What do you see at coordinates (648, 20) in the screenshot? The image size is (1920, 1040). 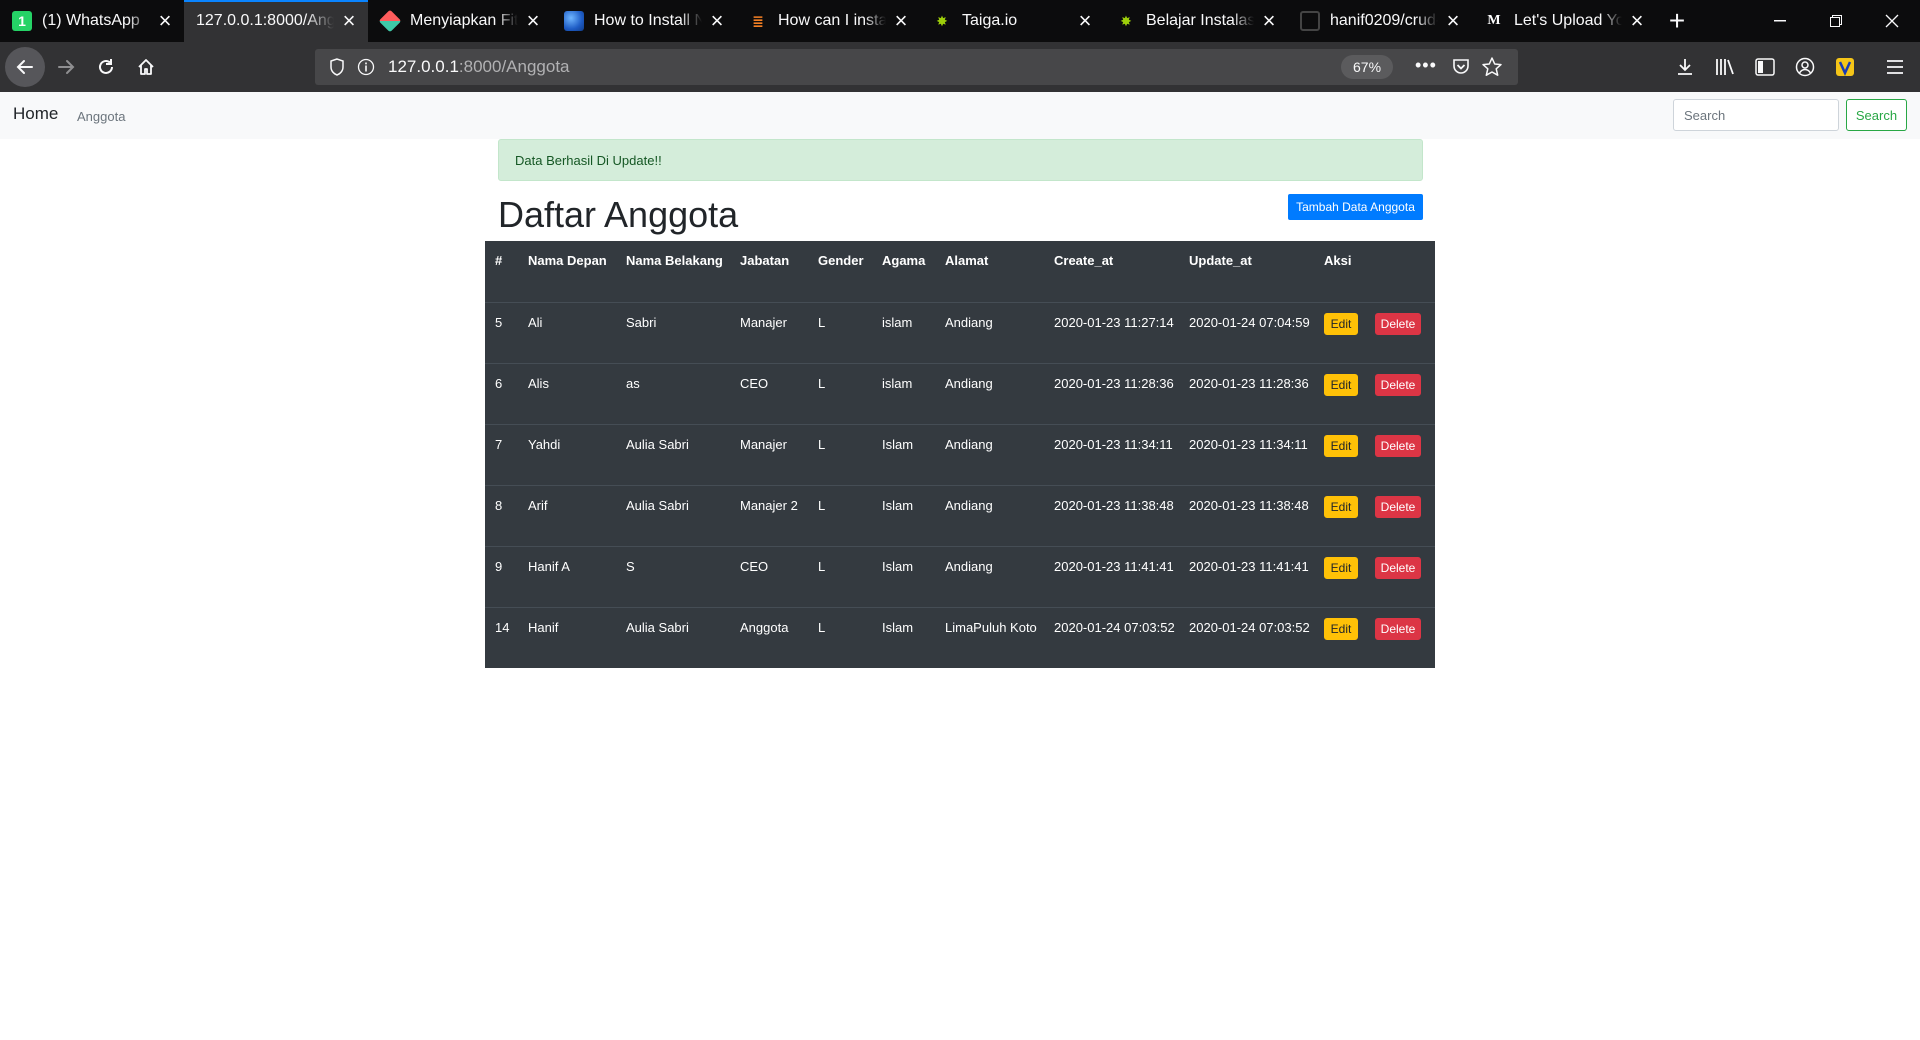 I see `tab-title: How to Install Node` at bounding box center [648, 20].